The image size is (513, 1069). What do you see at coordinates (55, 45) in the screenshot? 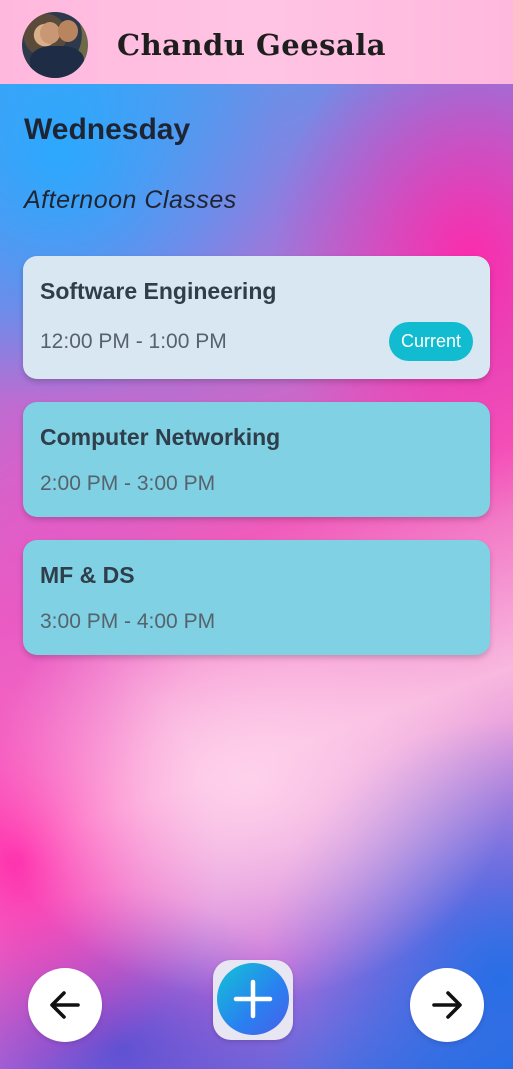
I see `avatar` at bounding box center [55, 45].